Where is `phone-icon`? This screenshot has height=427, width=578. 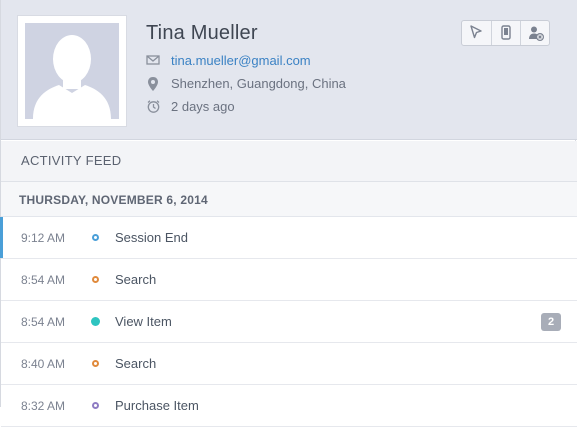 phone-icon is located at coordinates (506, 32).